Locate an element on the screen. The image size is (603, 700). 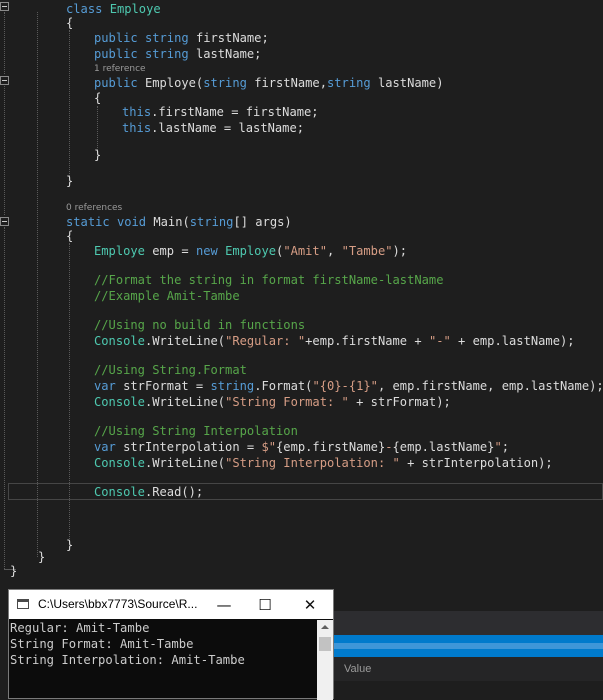
collapse-class-icon is located at coordinates (4, 6).